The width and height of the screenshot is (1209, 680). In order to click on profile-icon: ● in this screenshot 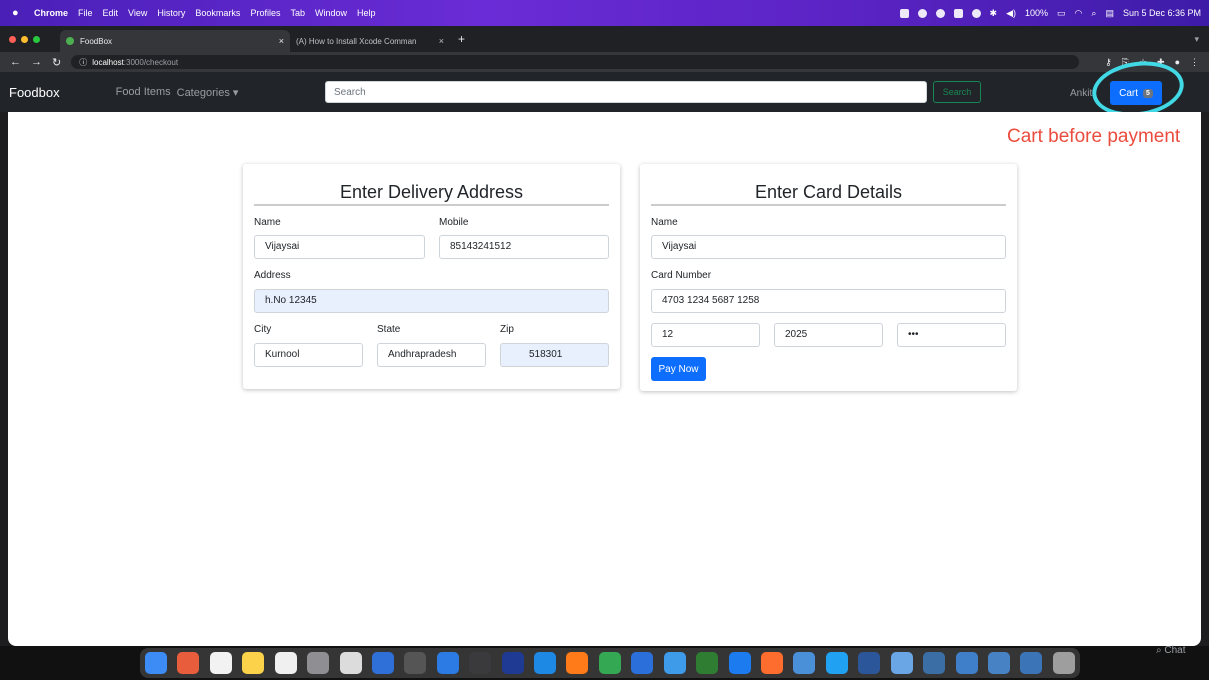, I will do `click(1177, 62)`.